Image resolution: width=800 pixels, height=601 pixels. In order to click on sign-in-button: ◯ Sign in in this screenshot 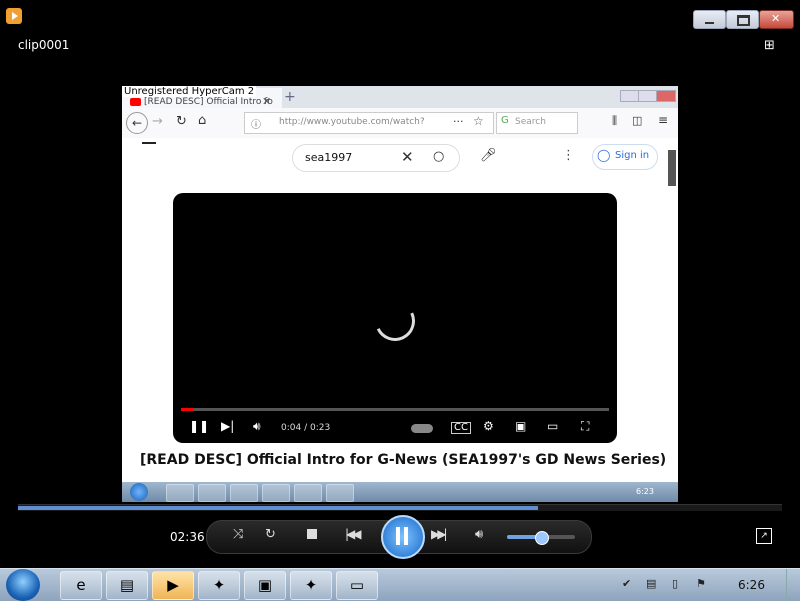, I will do `click(625, 157)`.